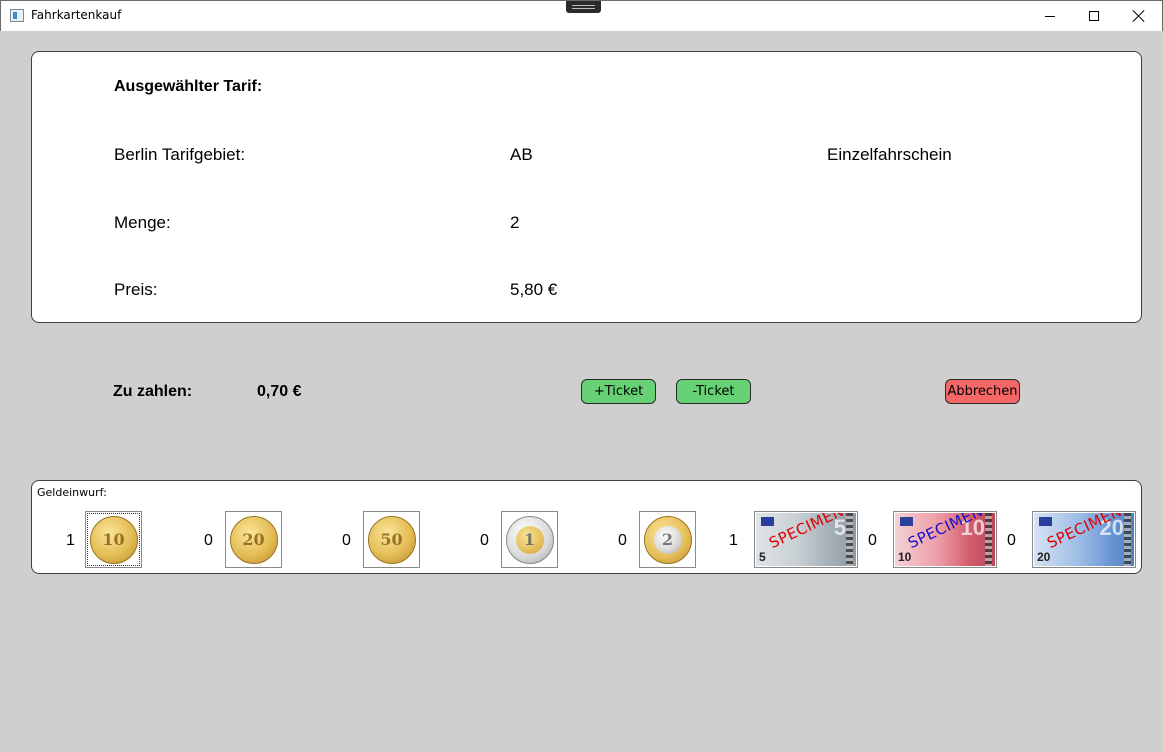 The height and width of the screenshot is (752, 1163). I want to click on 20-euro-note-icon: 20 20 SPECIMEN, so click(1084, 539).